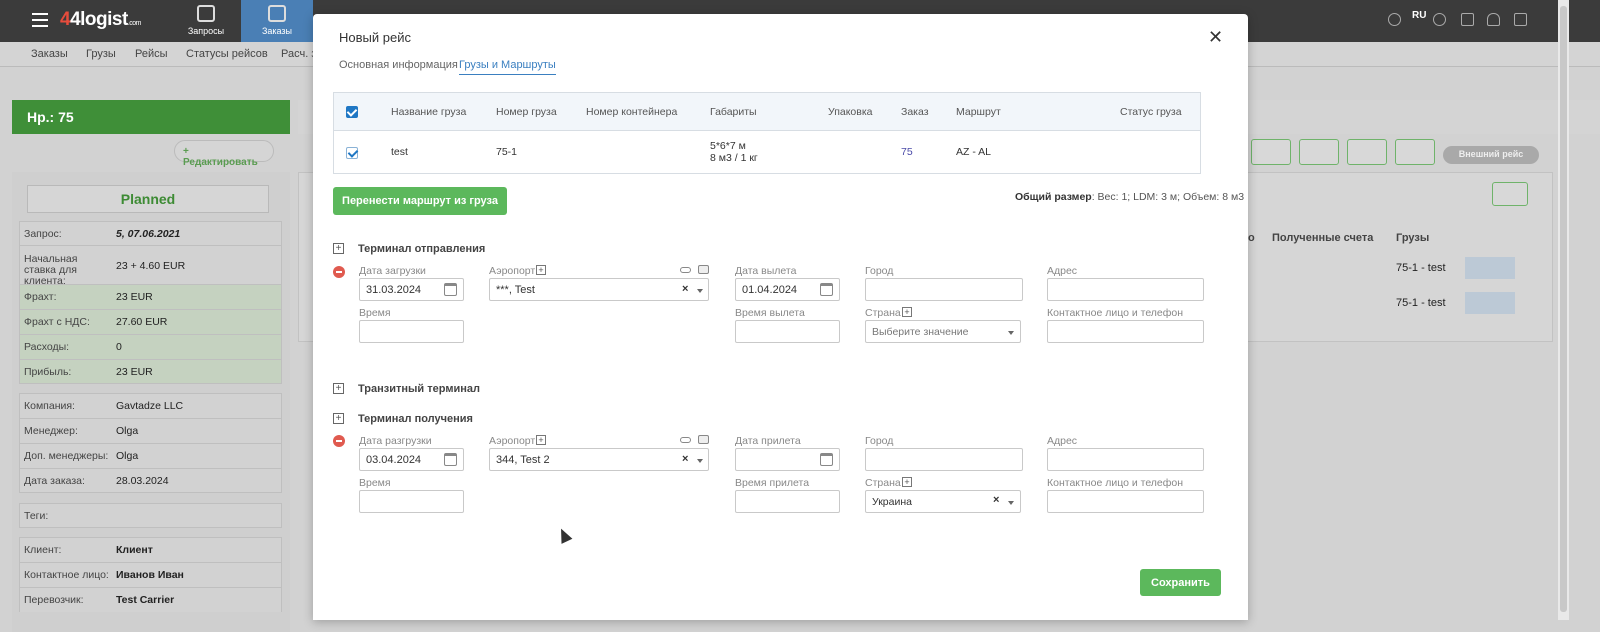 The image size is (1600, 632). What do you see at coordinates (787, 501) in the screenshot?
I see `arrive-time-input` at bounding box center [787, 501].